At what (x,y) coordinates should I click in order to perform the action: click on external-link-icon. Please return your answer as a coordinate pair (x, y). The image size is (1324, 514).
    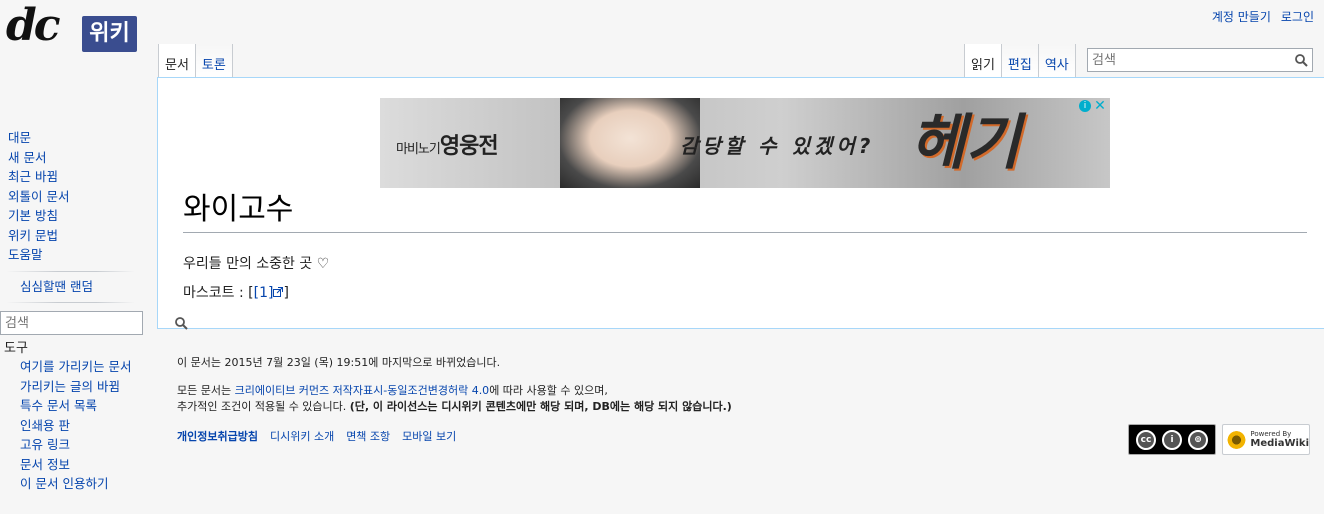
    Looking at the image, I should click on (278, 293).